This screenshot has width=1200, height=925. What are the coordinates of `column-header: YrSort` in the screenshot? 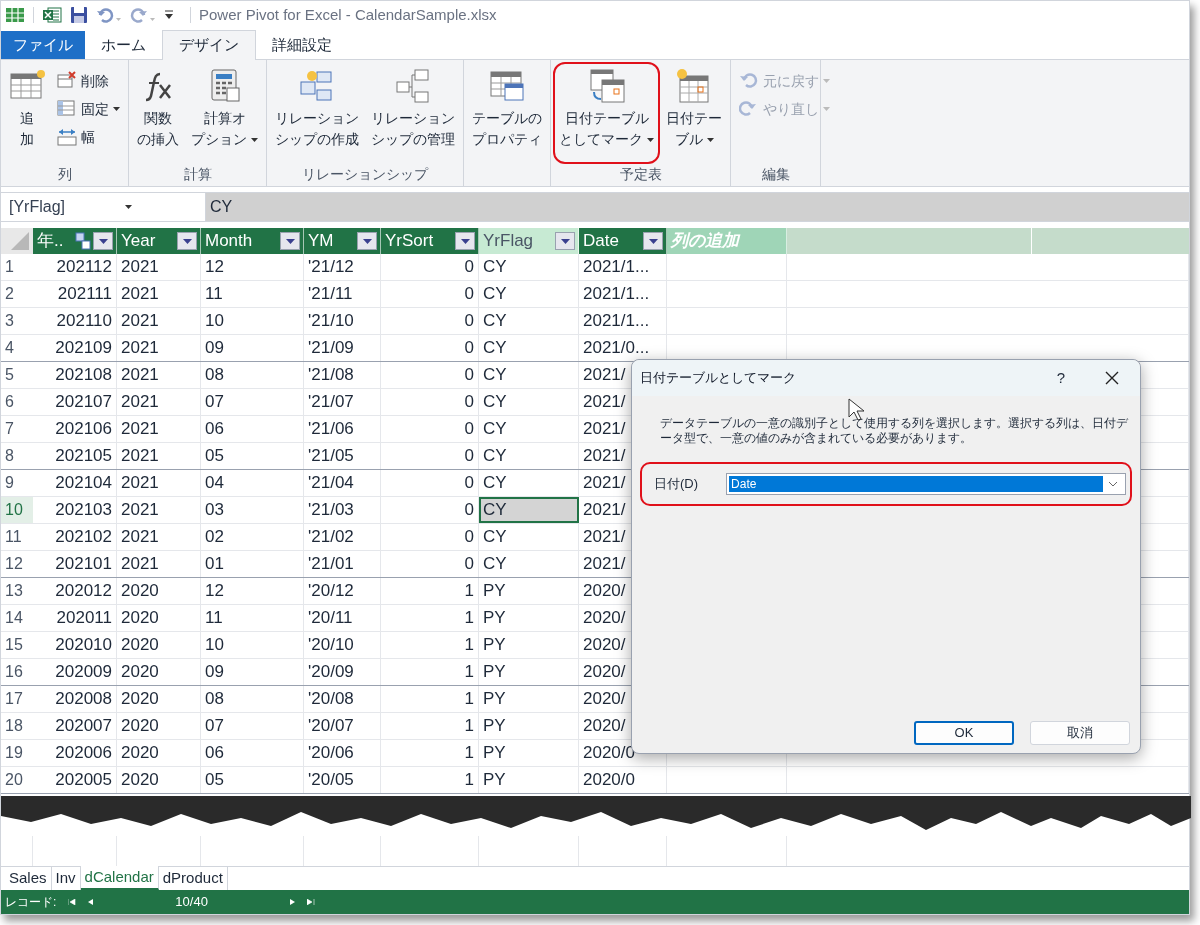 It's located at (430, 241).